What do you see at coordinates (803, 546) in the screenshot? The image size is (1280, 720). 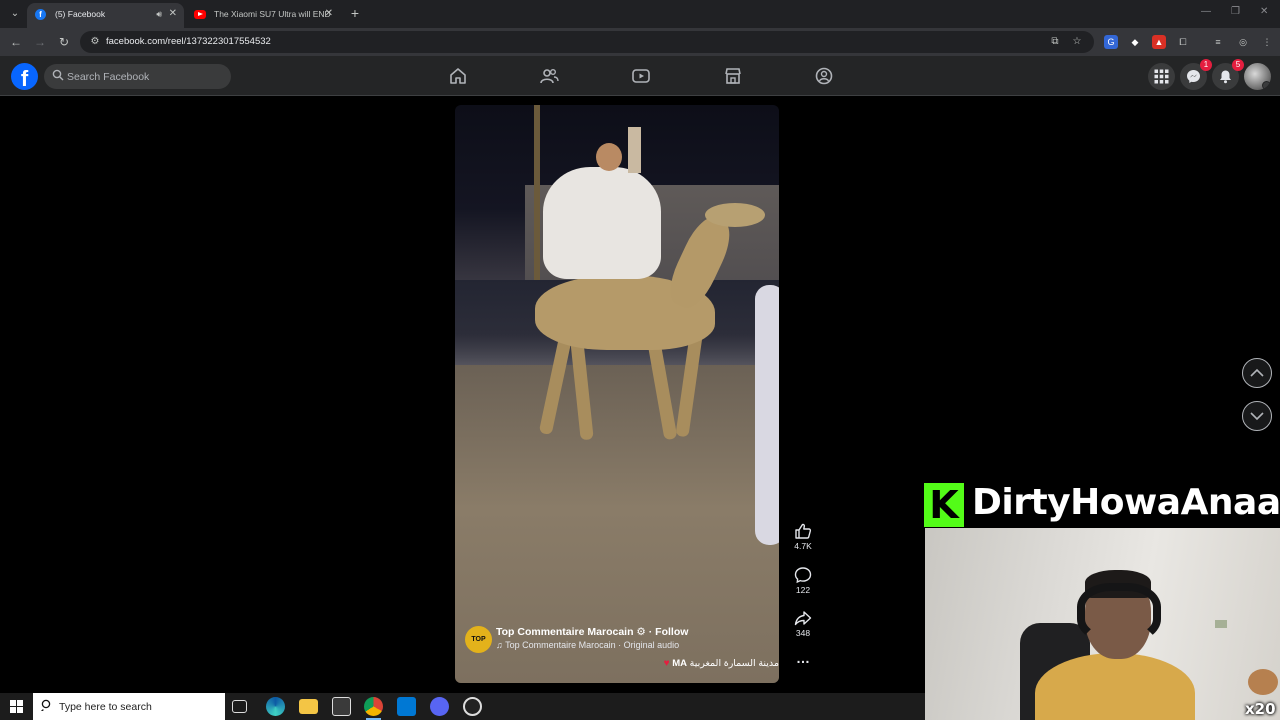 I see `like-count: 4.7K` at bounding box center [803, 546].